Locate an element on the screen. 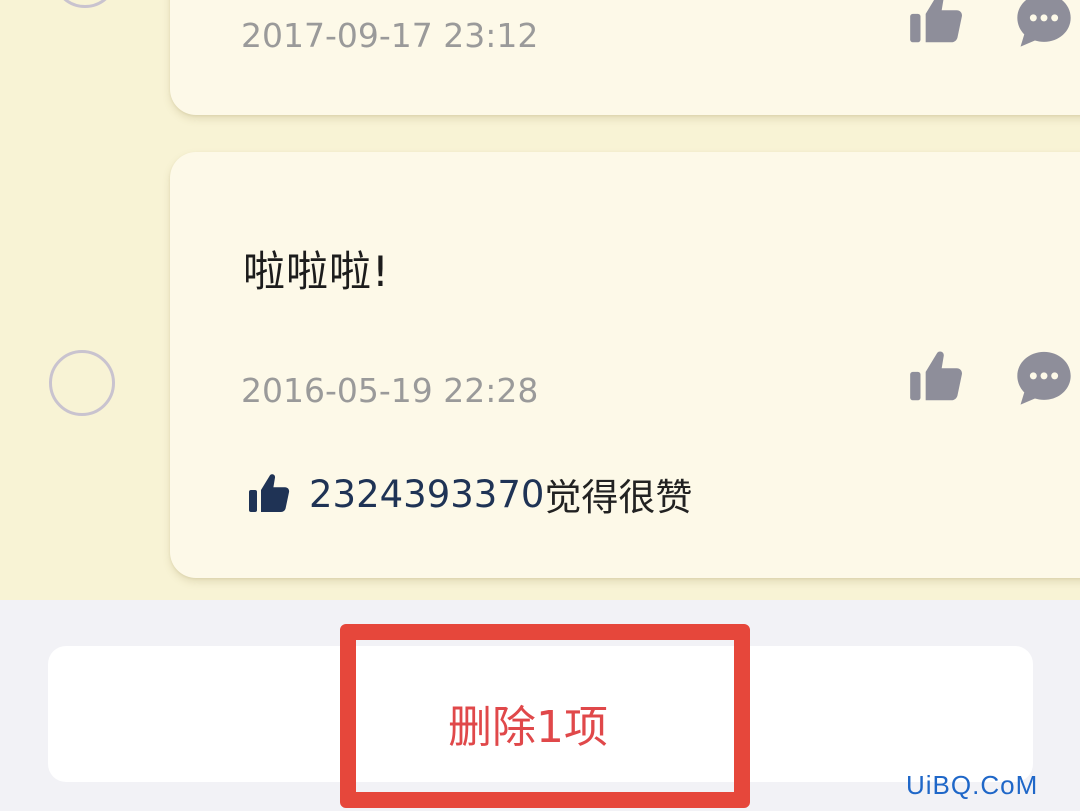 This screenshot has height=811, width=1080. post-text: 啦啦啦! is located at coordinates (316, 271).